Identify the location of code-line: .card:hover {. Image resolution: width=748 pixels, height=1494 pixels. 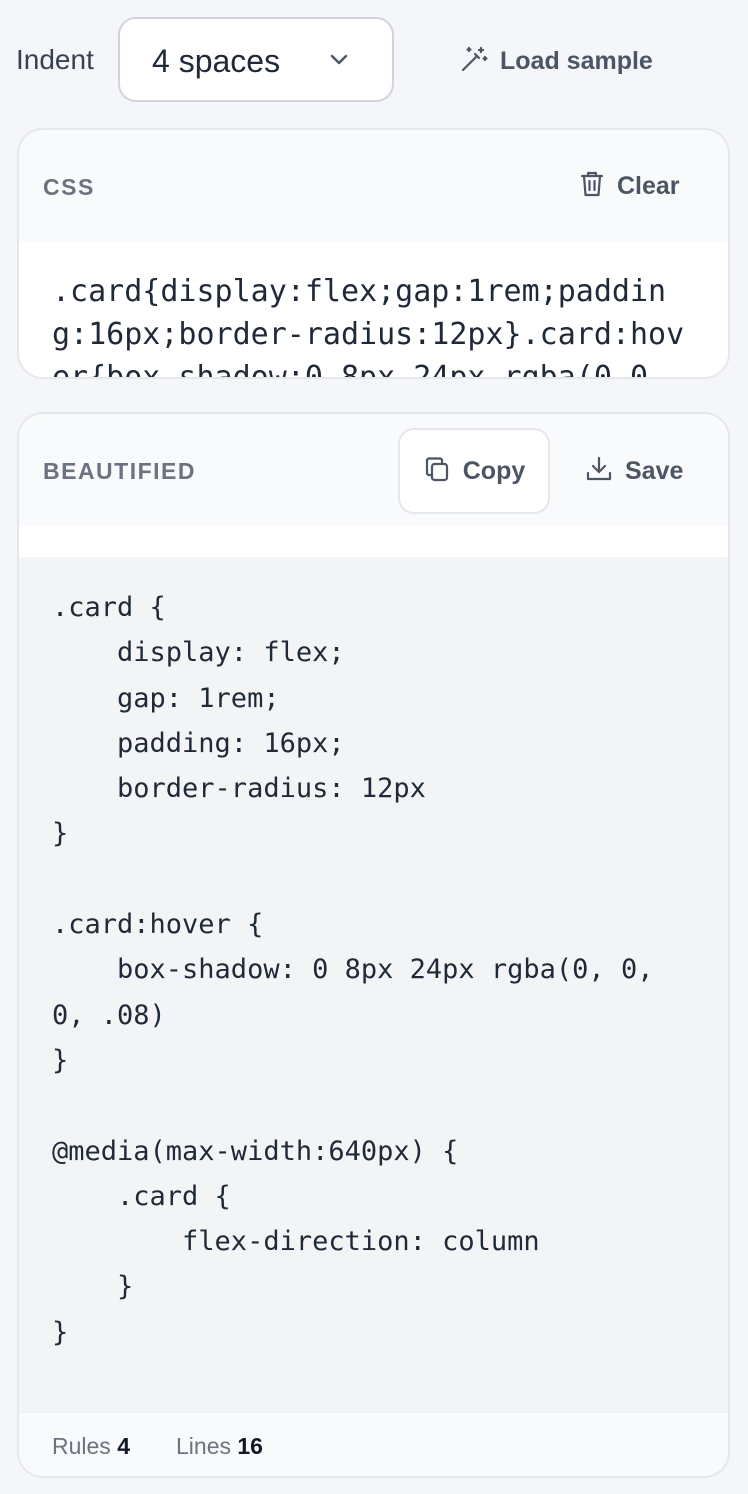
(158, 925).